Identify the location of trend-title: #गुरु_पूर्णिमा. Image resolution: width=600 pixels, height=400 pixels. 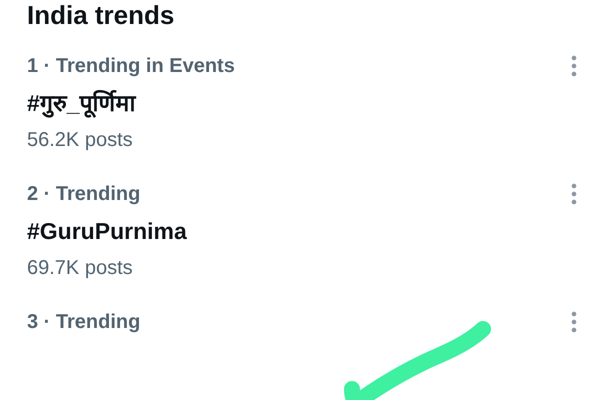
(298, 103).